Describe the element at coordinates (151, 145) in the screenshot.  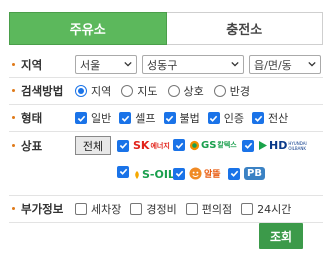
I see `sk-logo: SK 에너지` at that location.